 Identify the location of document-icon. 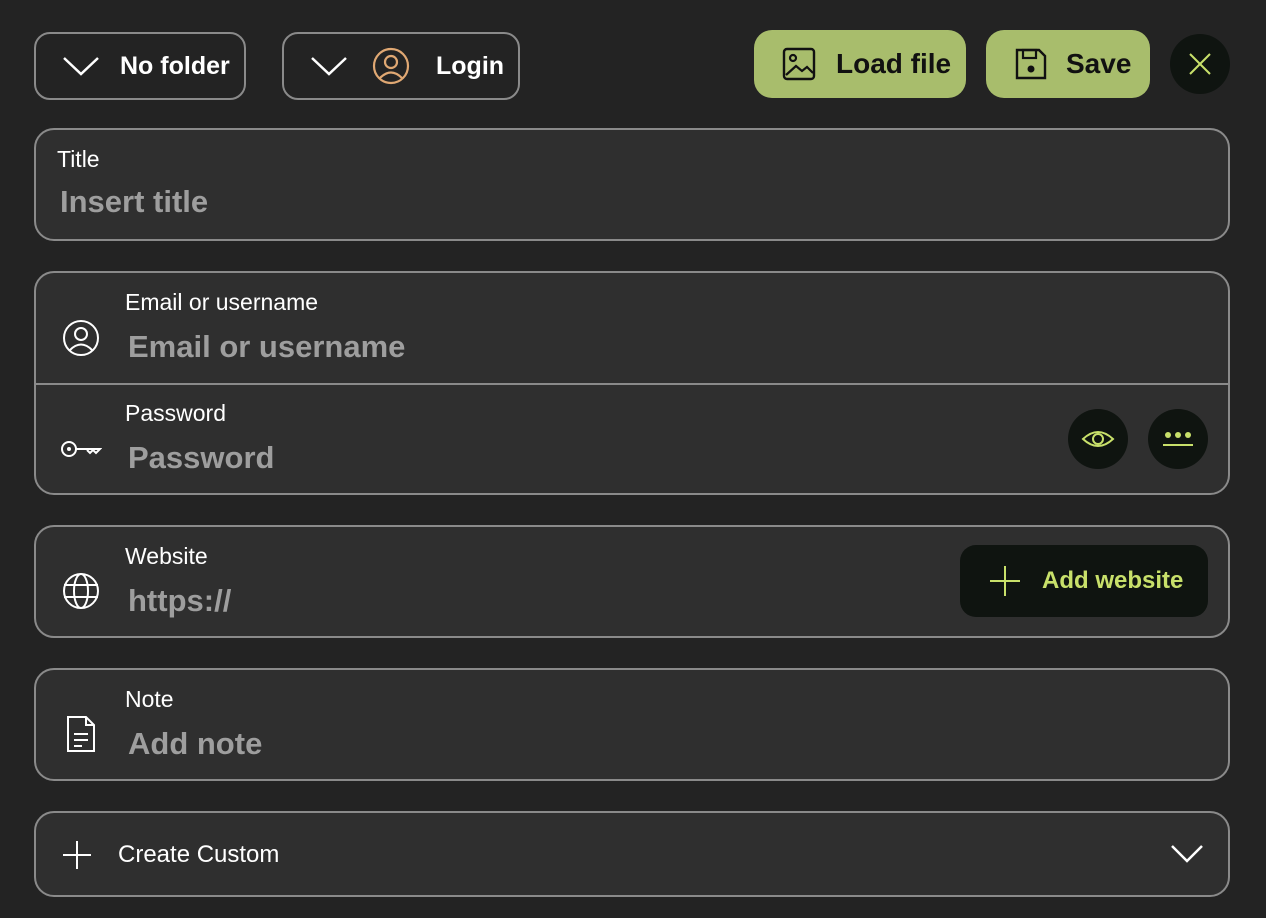
(81, 734).